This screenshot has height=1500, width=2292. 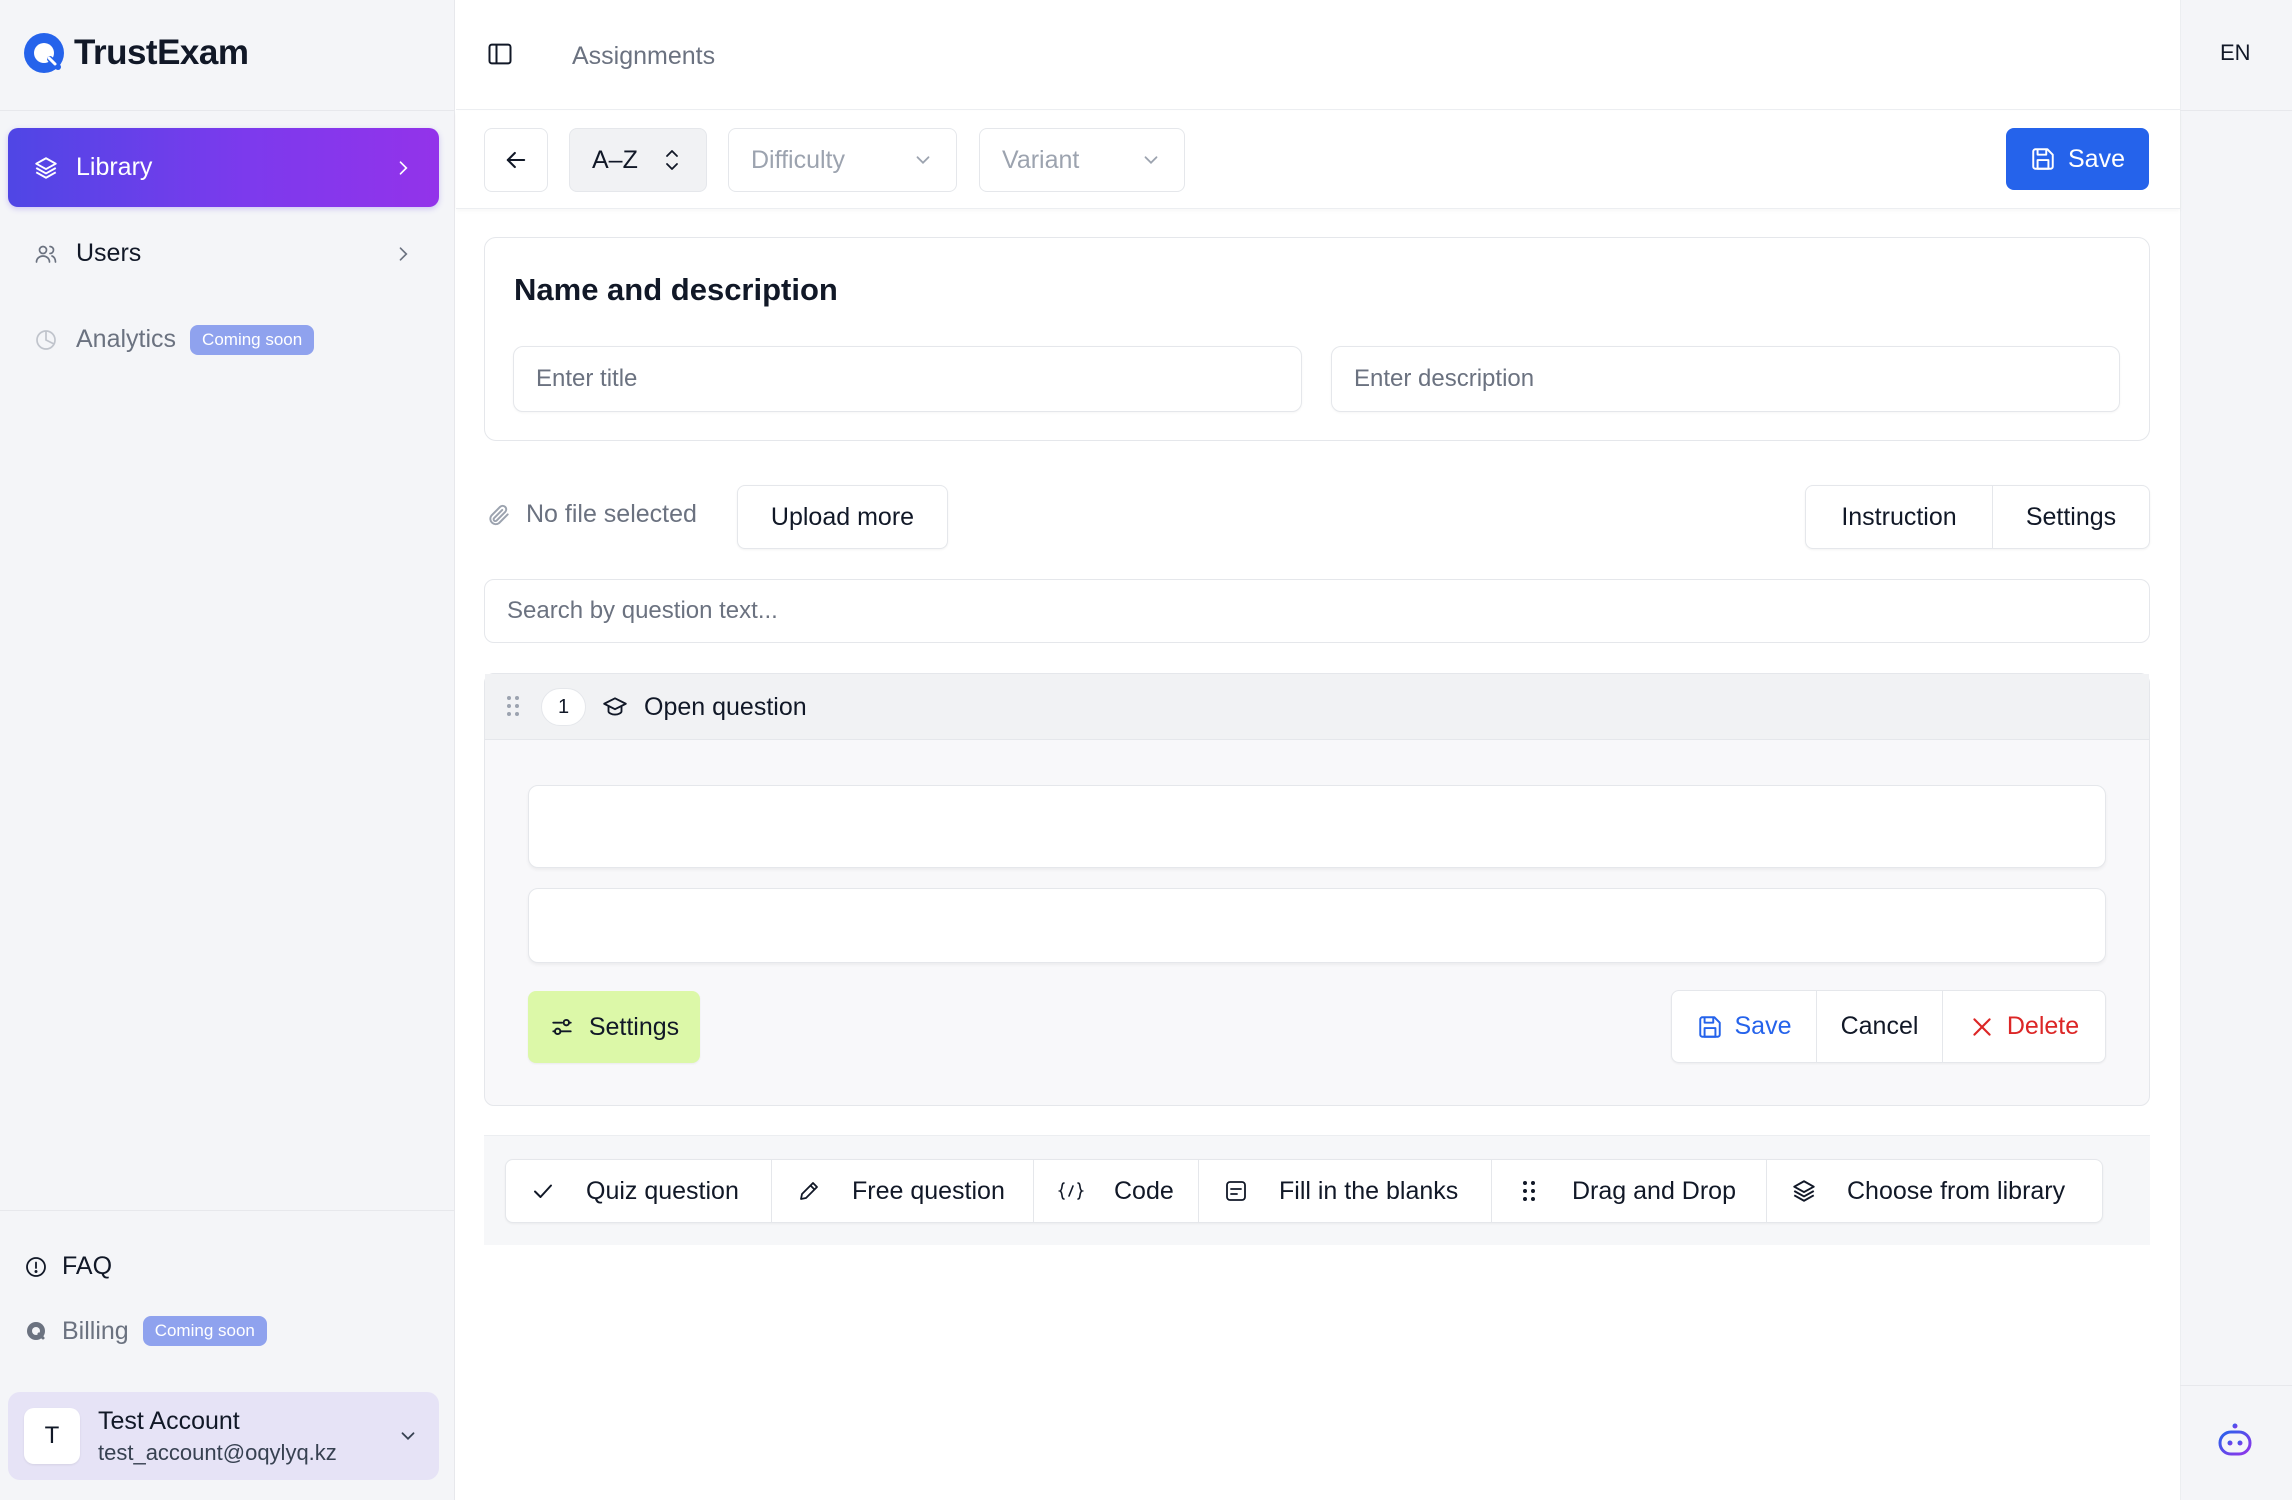 What do you see at coordinates (1236, 1191) in the screenshot?
I see `blanks-icon` at bounding box center [1236, 1191].